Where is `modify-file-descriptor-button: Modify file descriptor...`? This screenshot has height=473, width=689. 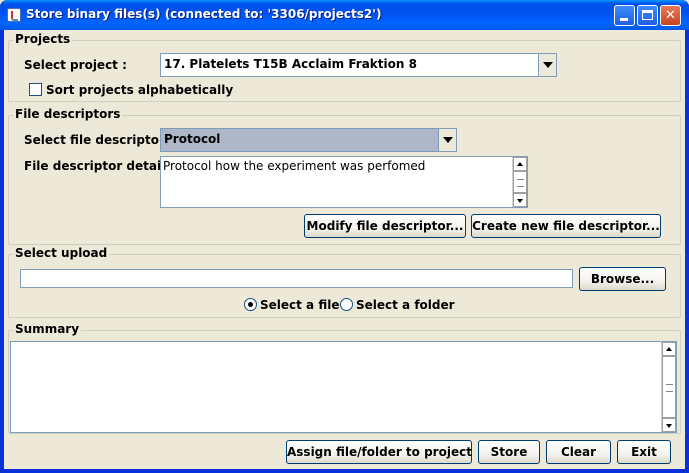 modify-file-descriptor-button: Modify file descriptor... is located at coordinates (385, 226).